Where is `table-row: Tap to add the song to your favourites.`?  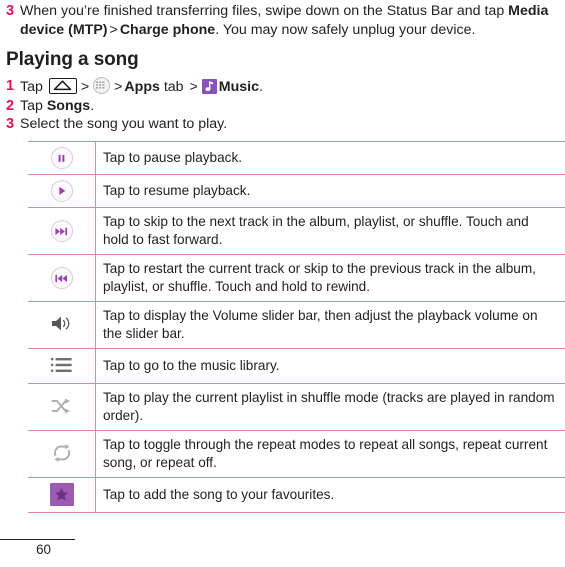
table-row: Tap to add the song to your favourites. is located at coordinates (296, 495).